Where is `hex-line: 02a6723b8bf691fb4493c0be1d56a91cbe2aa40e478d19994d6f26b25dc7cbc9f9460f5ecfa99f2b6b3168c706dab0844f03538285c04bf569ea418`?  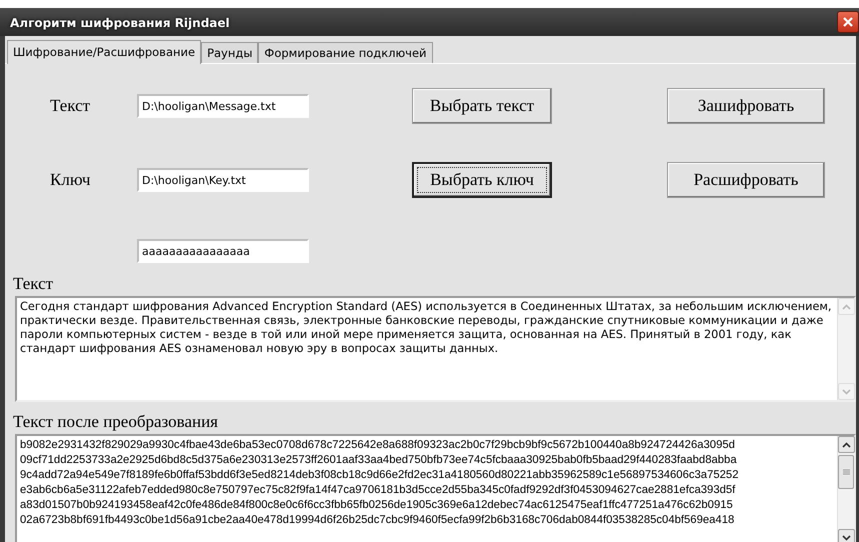
hex-line: 02a6723b8bf691fb4493c0be1d56a91cbe2aa40e478d19994d6f26b25dc7cbc9f9460f5ecfa99f2b6b3168c706dab0844f03538285c04bf569ea418 is located at coordinates (377, 520).